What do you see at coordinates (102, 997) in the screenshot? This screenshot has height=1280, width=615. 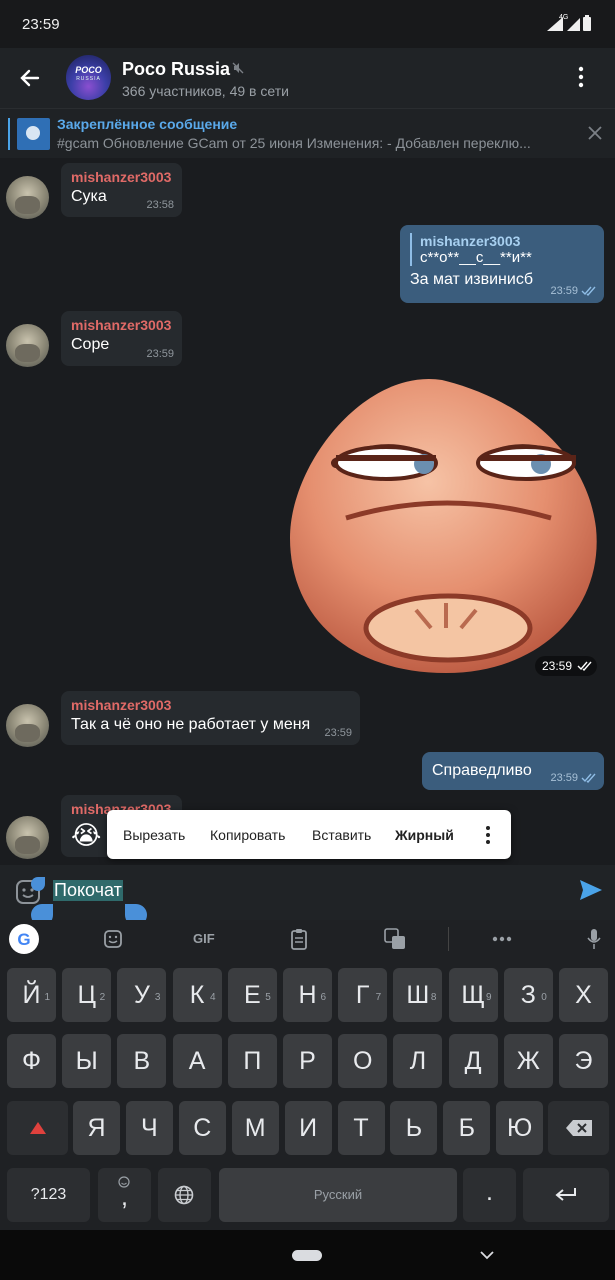 I see `key-hint: 2` at bounding box center [102, 997].